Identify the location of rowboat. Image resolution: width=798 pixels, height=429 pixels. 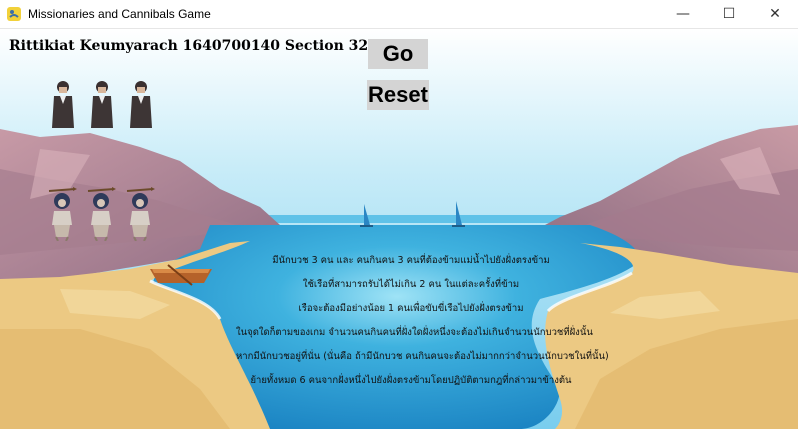
(181, 277).